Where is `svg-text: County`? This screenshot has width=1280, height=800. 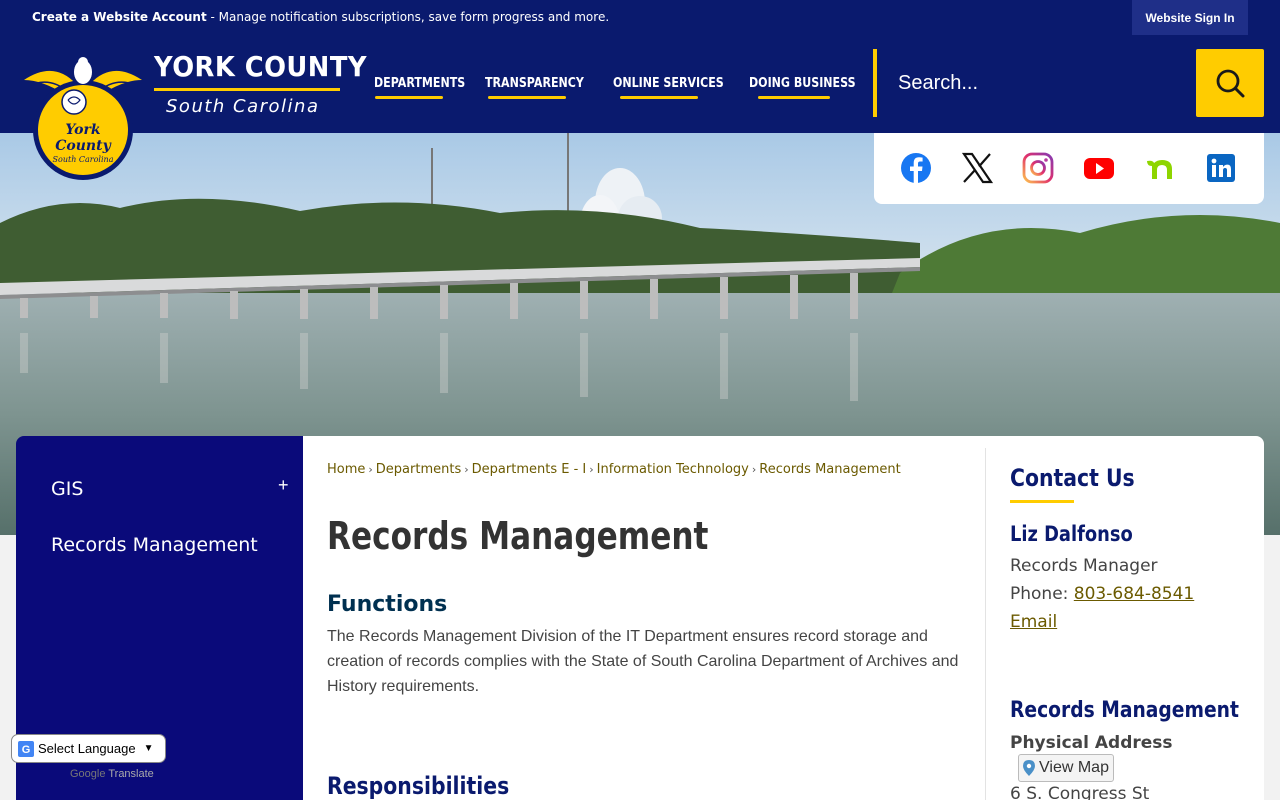 svg-text: County is located at coordinates (83, 146).